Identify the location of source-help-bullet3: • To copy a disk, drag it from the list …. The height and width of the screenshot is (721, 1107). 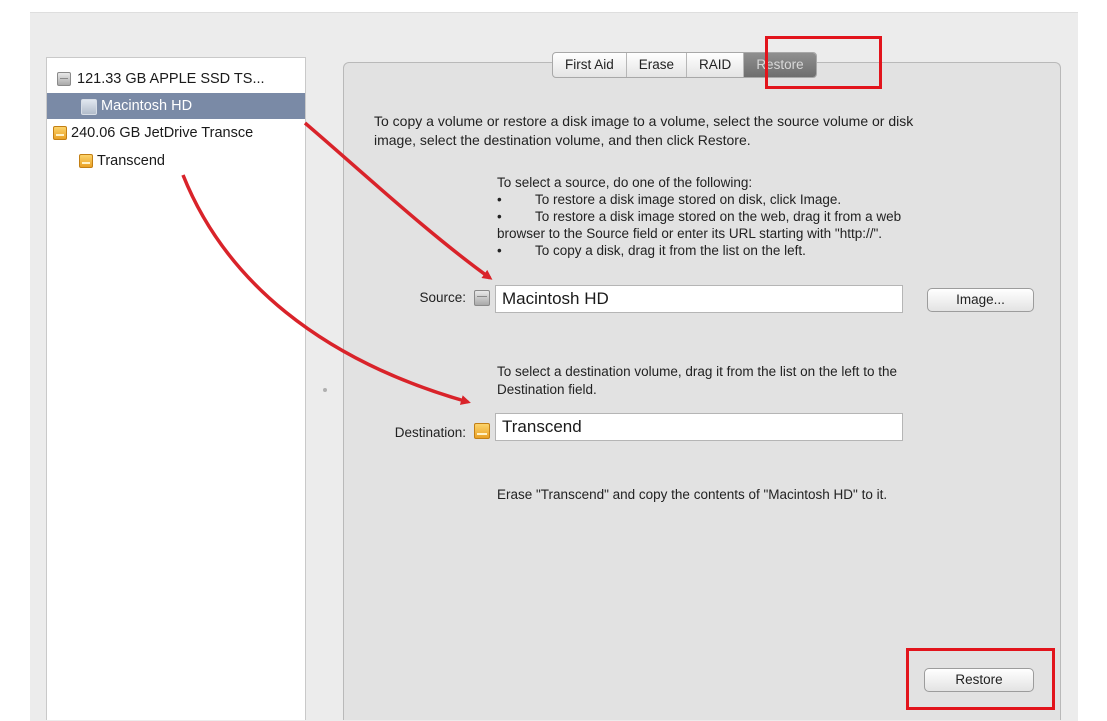
(651, 250).